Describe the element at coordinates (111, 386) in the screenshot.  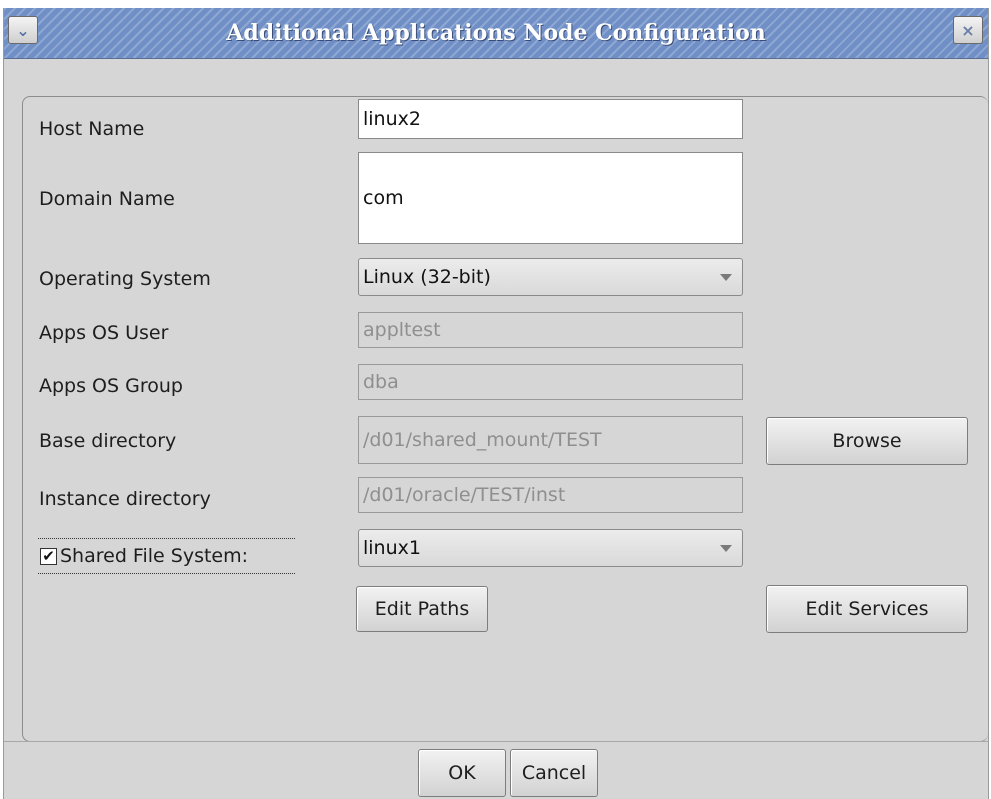
I see `apps-os-group-label: Apps OS Group` at that location.